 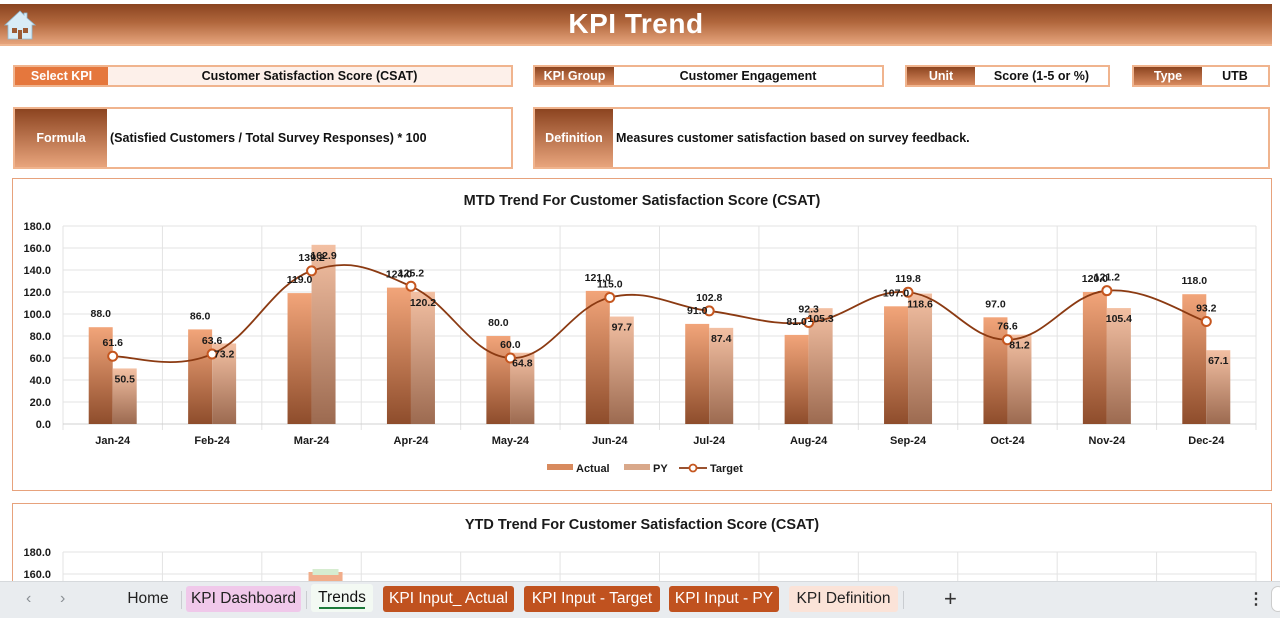 I want to click on data-label-partial, so click(x=325, y=572).